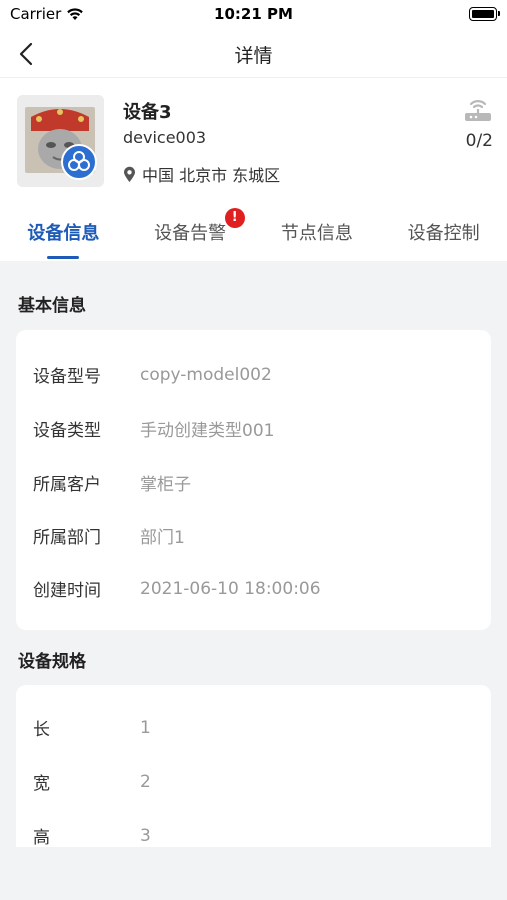  What do you see at coordinates (145, 727) in the screenshot?
I see `row-value: 1` at bounding box center [145, 727].